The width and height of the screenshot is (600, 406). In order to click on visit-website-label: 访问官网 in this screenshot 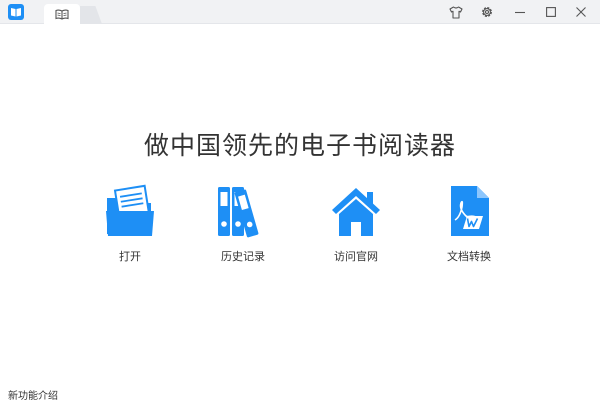, I will do `click(356, 256)`.